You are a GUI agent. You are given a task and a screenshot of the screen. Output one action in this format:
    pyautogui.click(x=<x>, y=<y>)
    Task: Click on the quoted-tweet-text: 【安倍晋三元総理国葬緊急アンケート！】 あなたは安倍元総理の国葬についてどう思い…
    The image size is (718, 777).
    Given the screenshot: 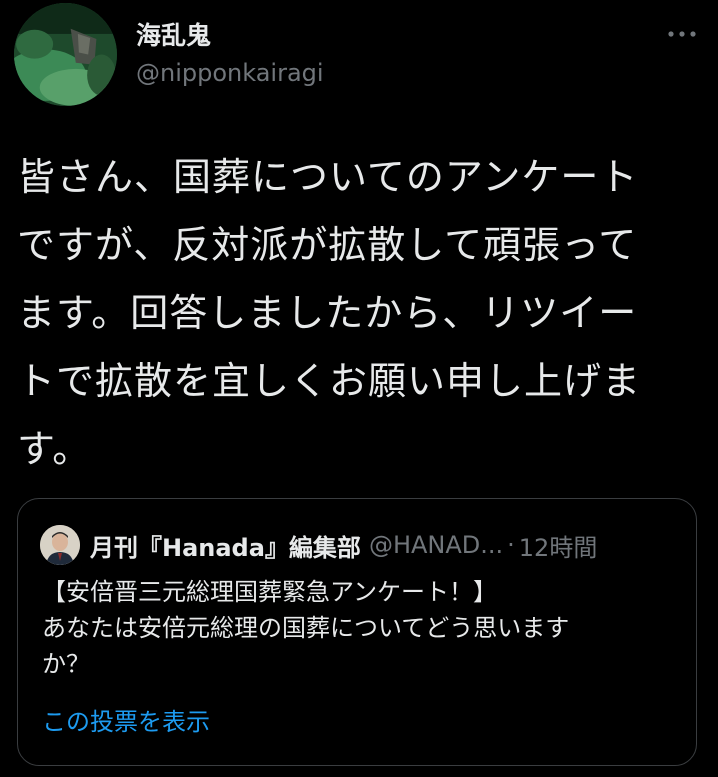 What is the action you would take?
    pyautogui.click(x=362, y=628)
    